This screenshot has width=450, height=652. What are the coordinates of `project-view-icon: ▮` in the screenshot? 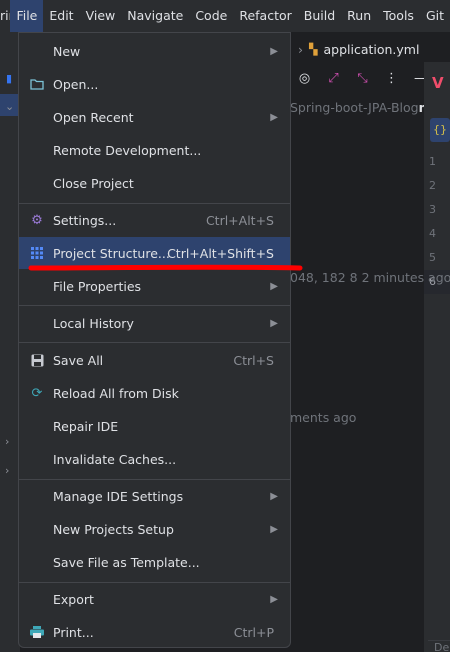 It's located at (11, 78).